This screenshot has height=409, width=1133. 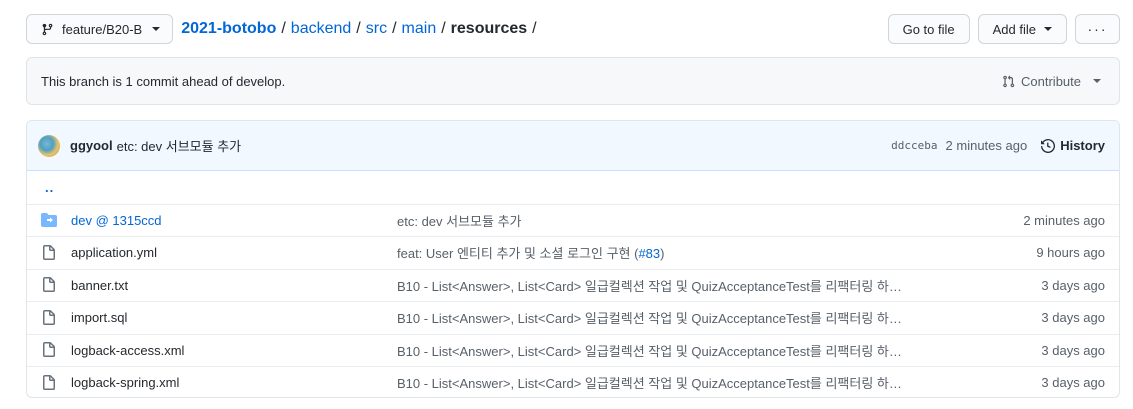 I want to click on commit-message: etc: dev 서브모듈 추가, so click(x=179, y=145).